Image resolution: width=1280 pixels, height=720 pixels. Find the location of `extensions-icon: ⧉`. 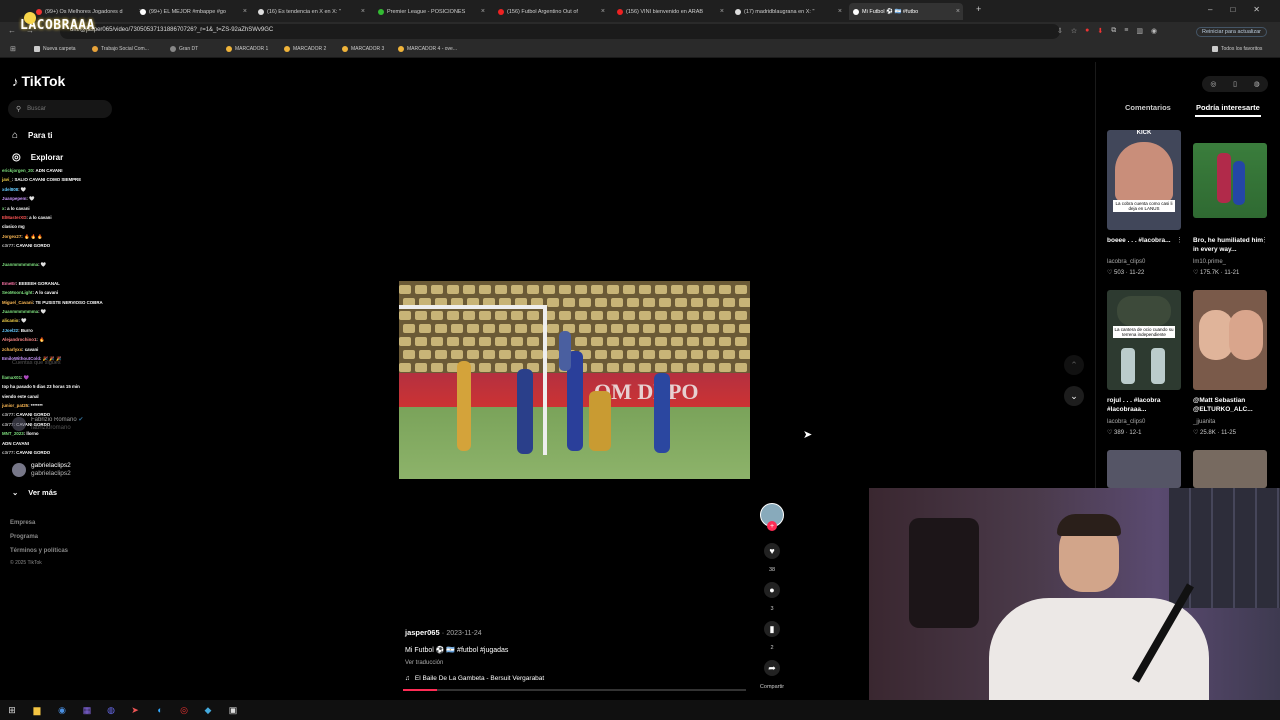

extensions-icon: ⧉ is located at coordinates (1113, 31).